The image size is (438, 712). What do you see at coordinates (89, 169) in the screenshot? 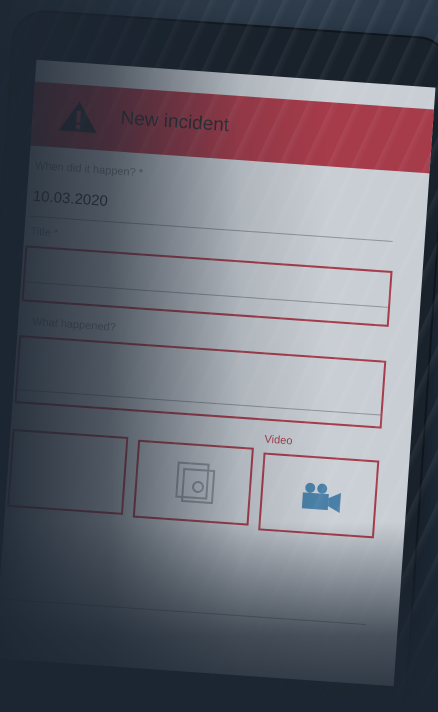
I see `date-label: When did it happen? *` at bounding box center [89, 169].